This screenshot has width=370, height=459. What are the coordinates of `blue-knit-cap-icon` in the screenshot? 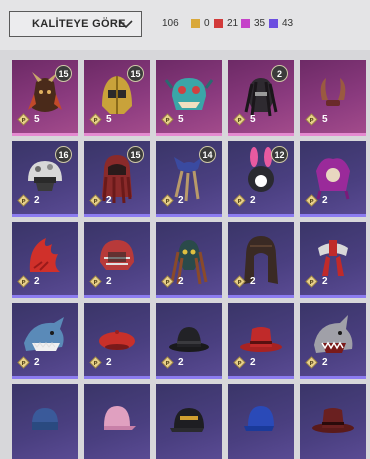 It's located at (45, 419).